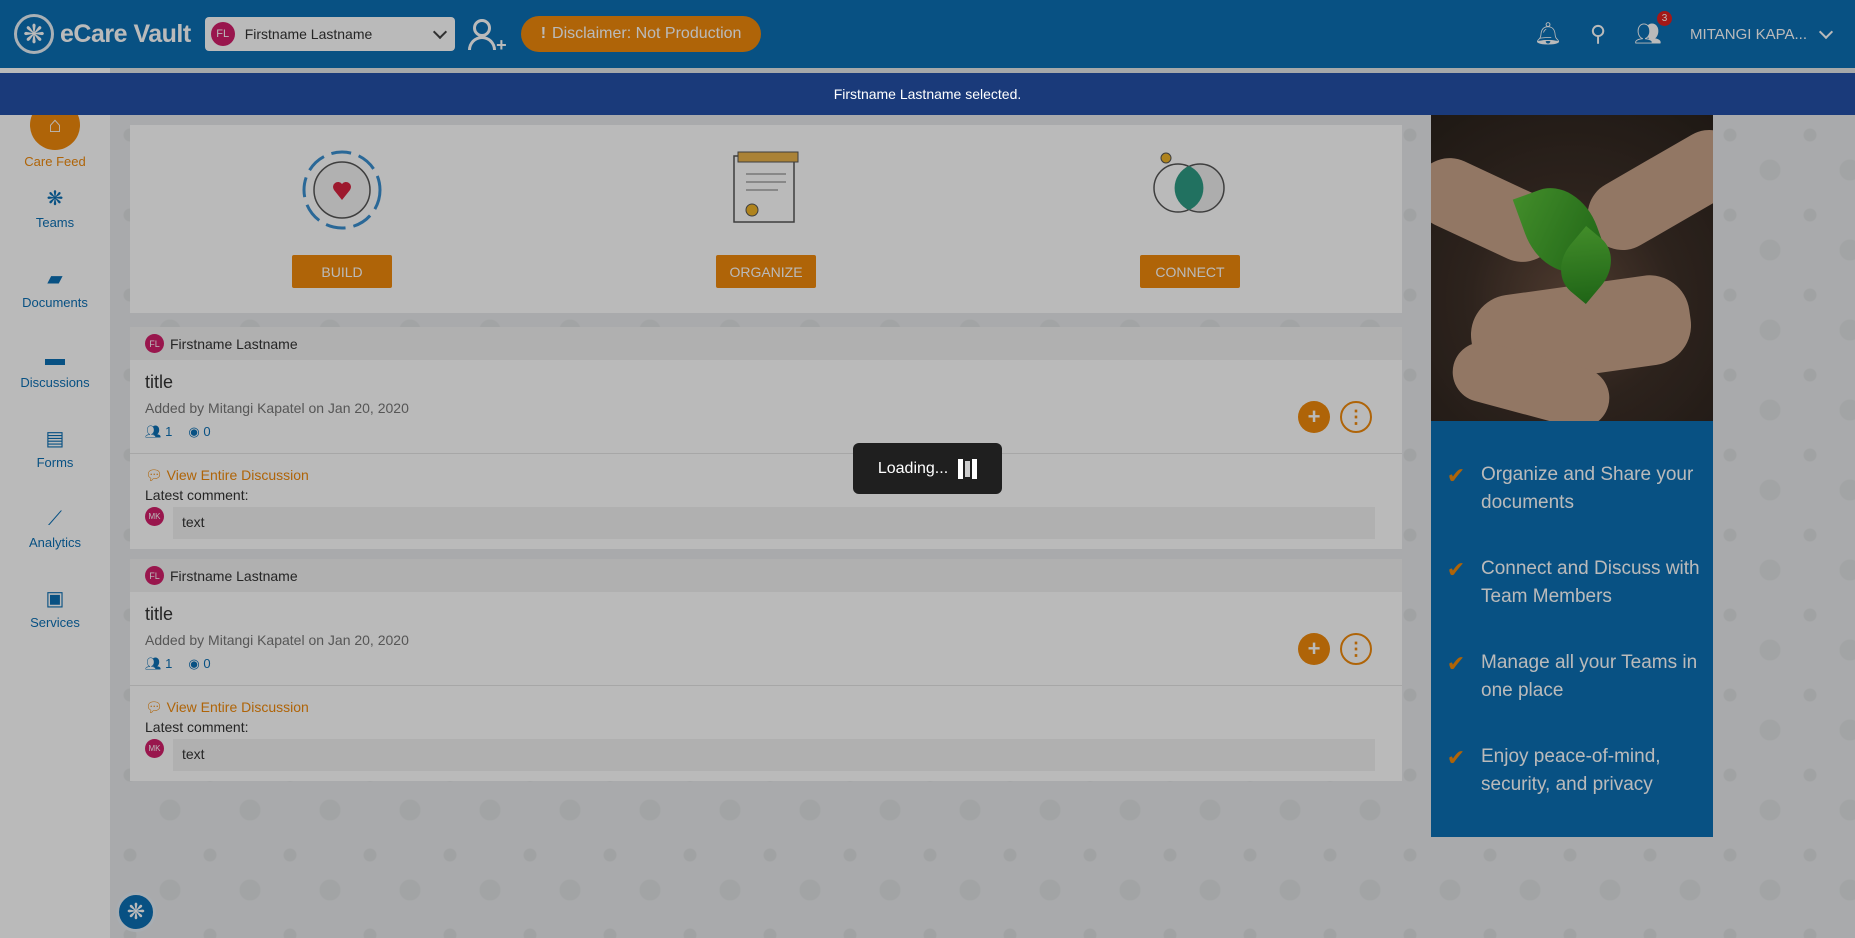 The height and width of the screenshot is (938, 1855). I want to click on loading-bars-icon, so click(968, 468).